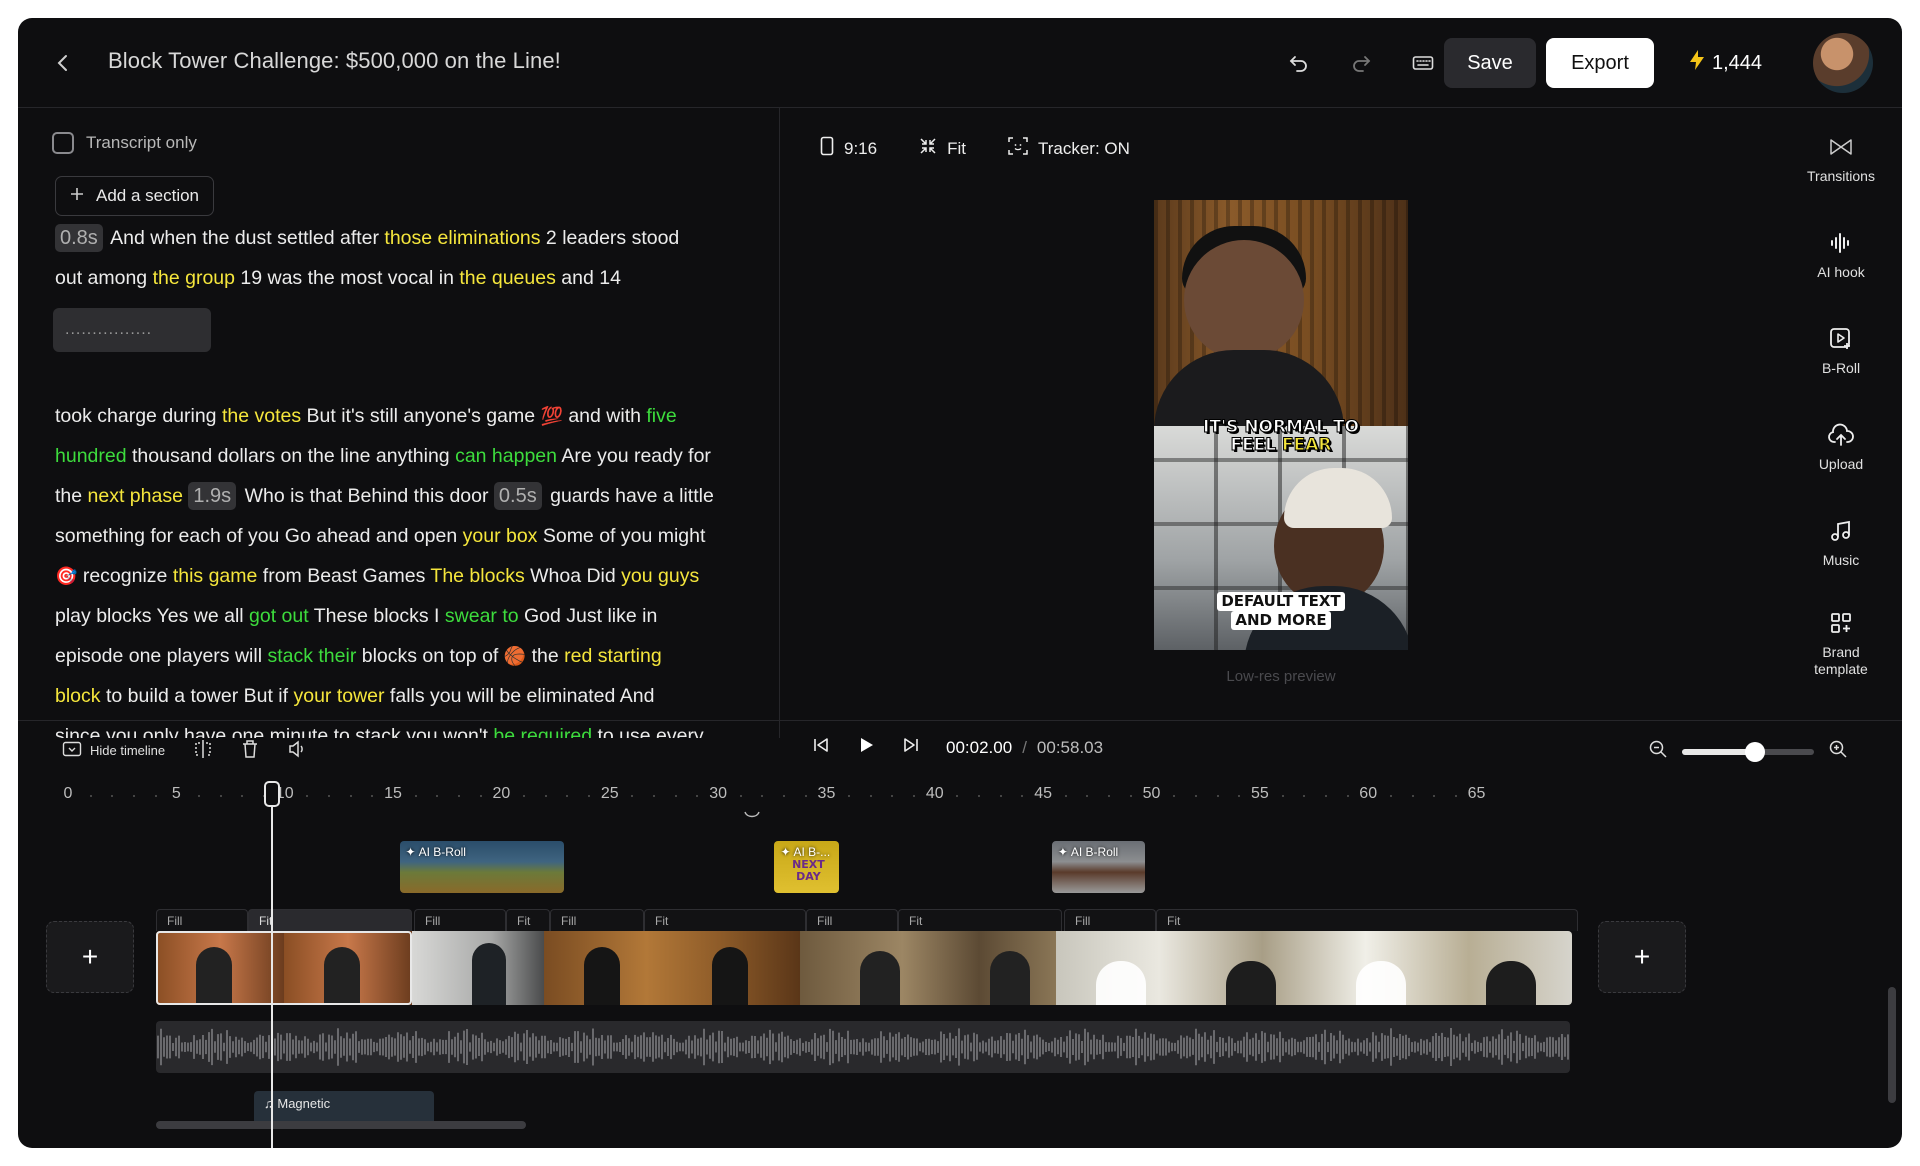 This screenshot has height=1166, width=1920. Describe the element at coordinates (1658, 751) in the screenshot. I see `zoom-out-icon` at that location.